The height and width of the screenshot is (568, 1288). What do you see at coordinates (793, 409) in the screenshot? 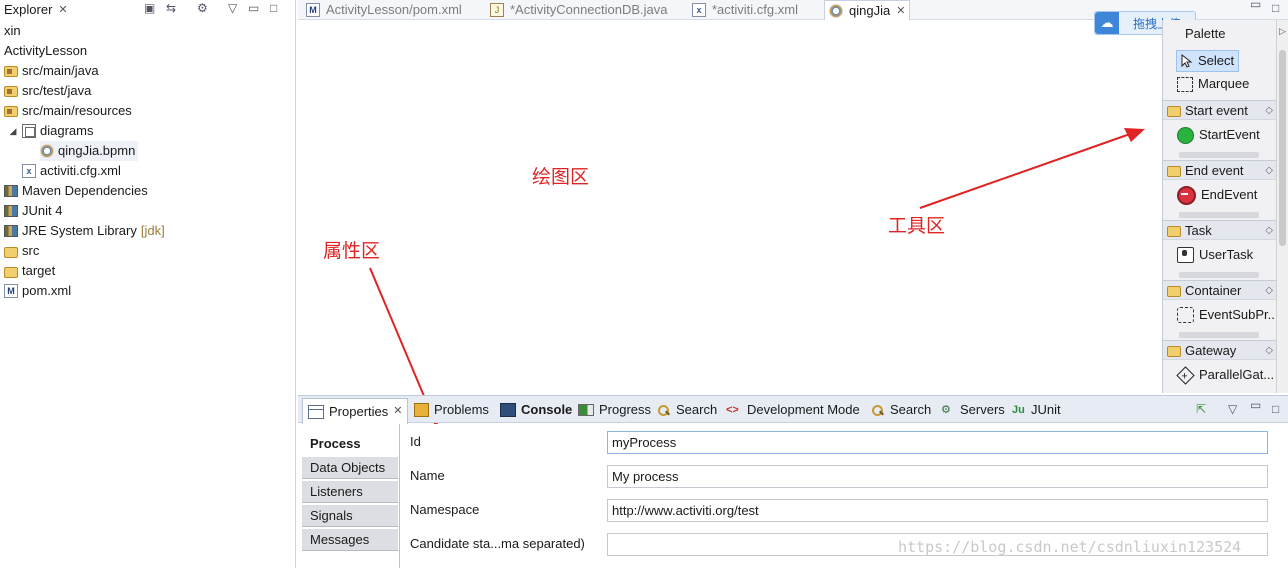
I see `tab-development-mode: <> Development Mode` at bounding box center [793, 409].